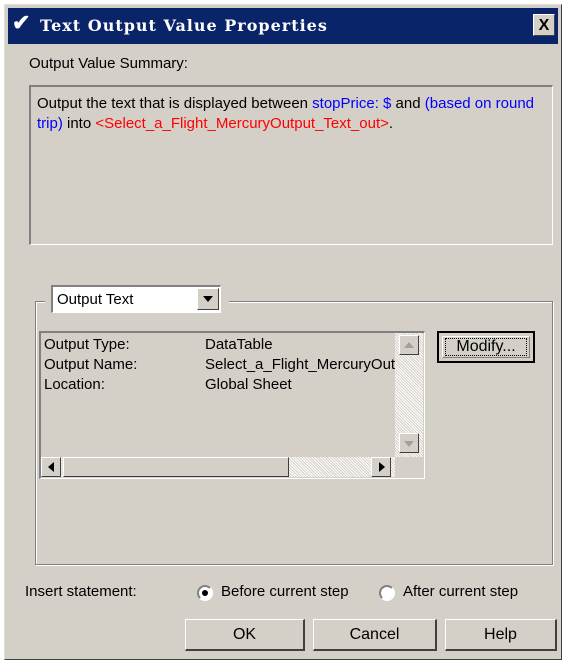 The width and height of the screenshot is (566, 664). I want to click on arrow-down-icon, so click(409, 444).